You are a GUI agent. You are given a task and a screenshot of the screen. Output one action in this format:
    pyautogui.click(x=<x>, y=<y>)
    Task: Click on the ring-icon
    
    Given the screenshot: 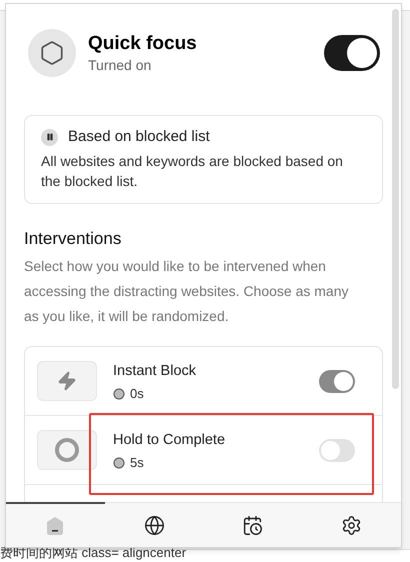 What is the action you would take?
    pyautogui.click(x=67, y=450)
    